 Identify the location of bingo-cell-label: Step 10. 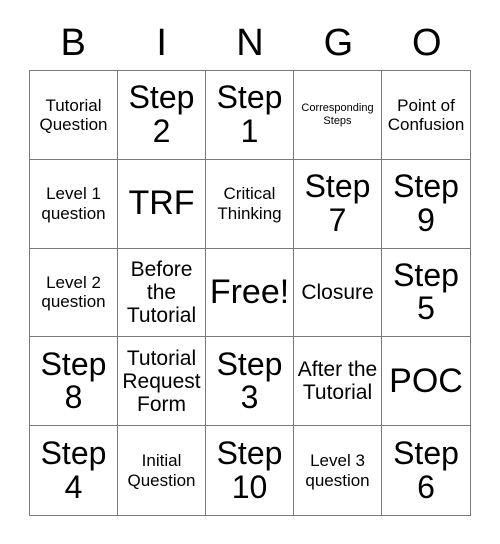
(249, 470).